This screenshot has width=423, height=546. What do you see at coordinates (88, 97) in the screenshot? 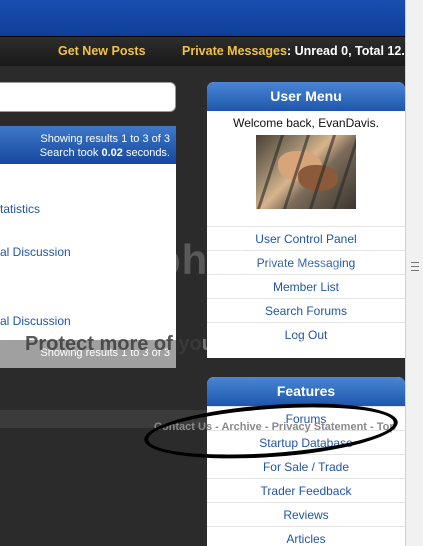
I see `search-box` at bounding box center [88, 97].